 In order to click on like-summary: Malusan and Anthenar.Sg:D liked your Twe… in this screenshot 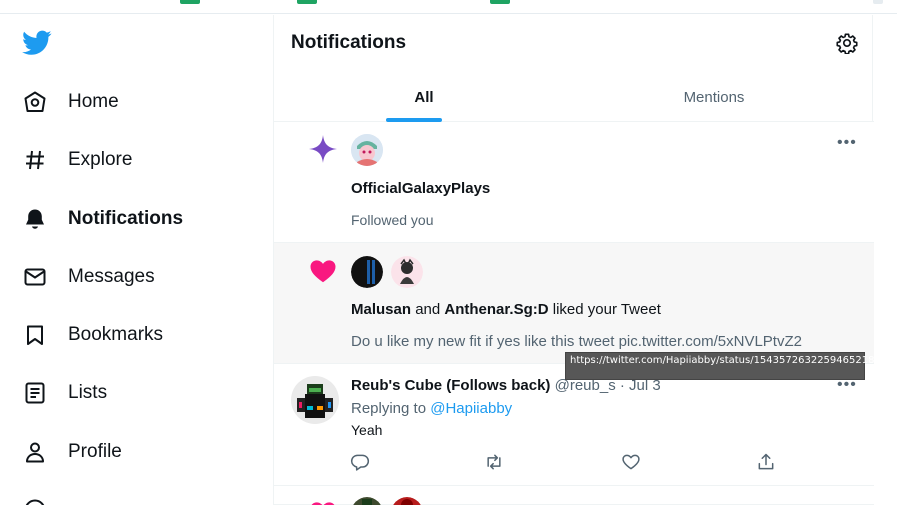, I will do `click(506, 309)`.